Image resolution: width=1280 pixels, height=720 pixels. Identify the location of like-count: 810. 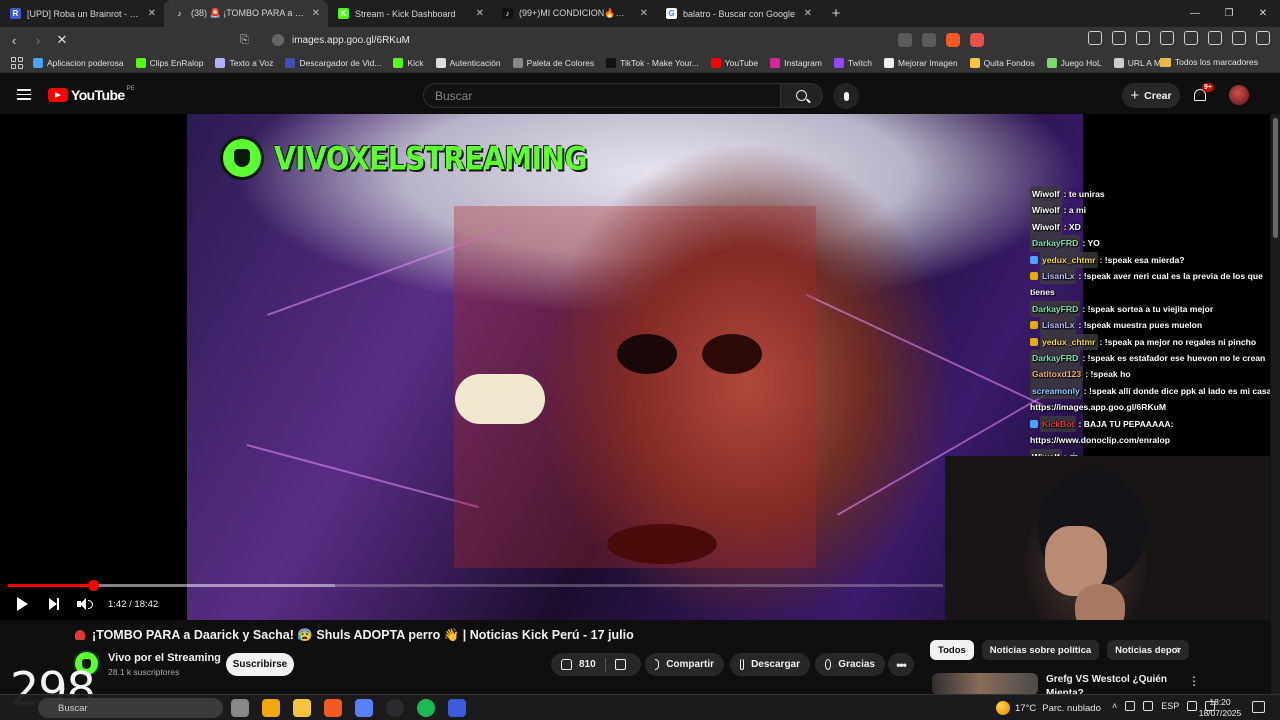
(587, 664).